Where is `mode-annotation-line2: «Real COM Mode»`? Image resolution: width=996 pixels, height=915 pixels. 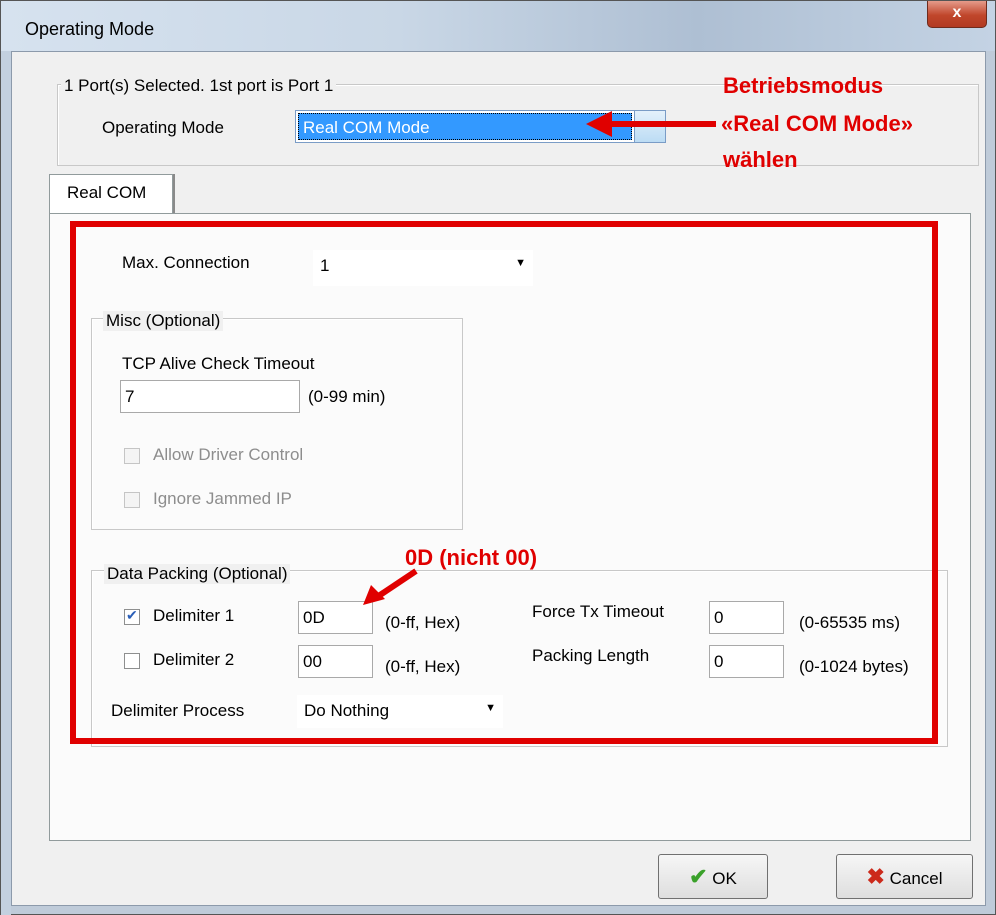
mode-annotation-line2: «Real COM Mode» is located at coordinates (817, 123).